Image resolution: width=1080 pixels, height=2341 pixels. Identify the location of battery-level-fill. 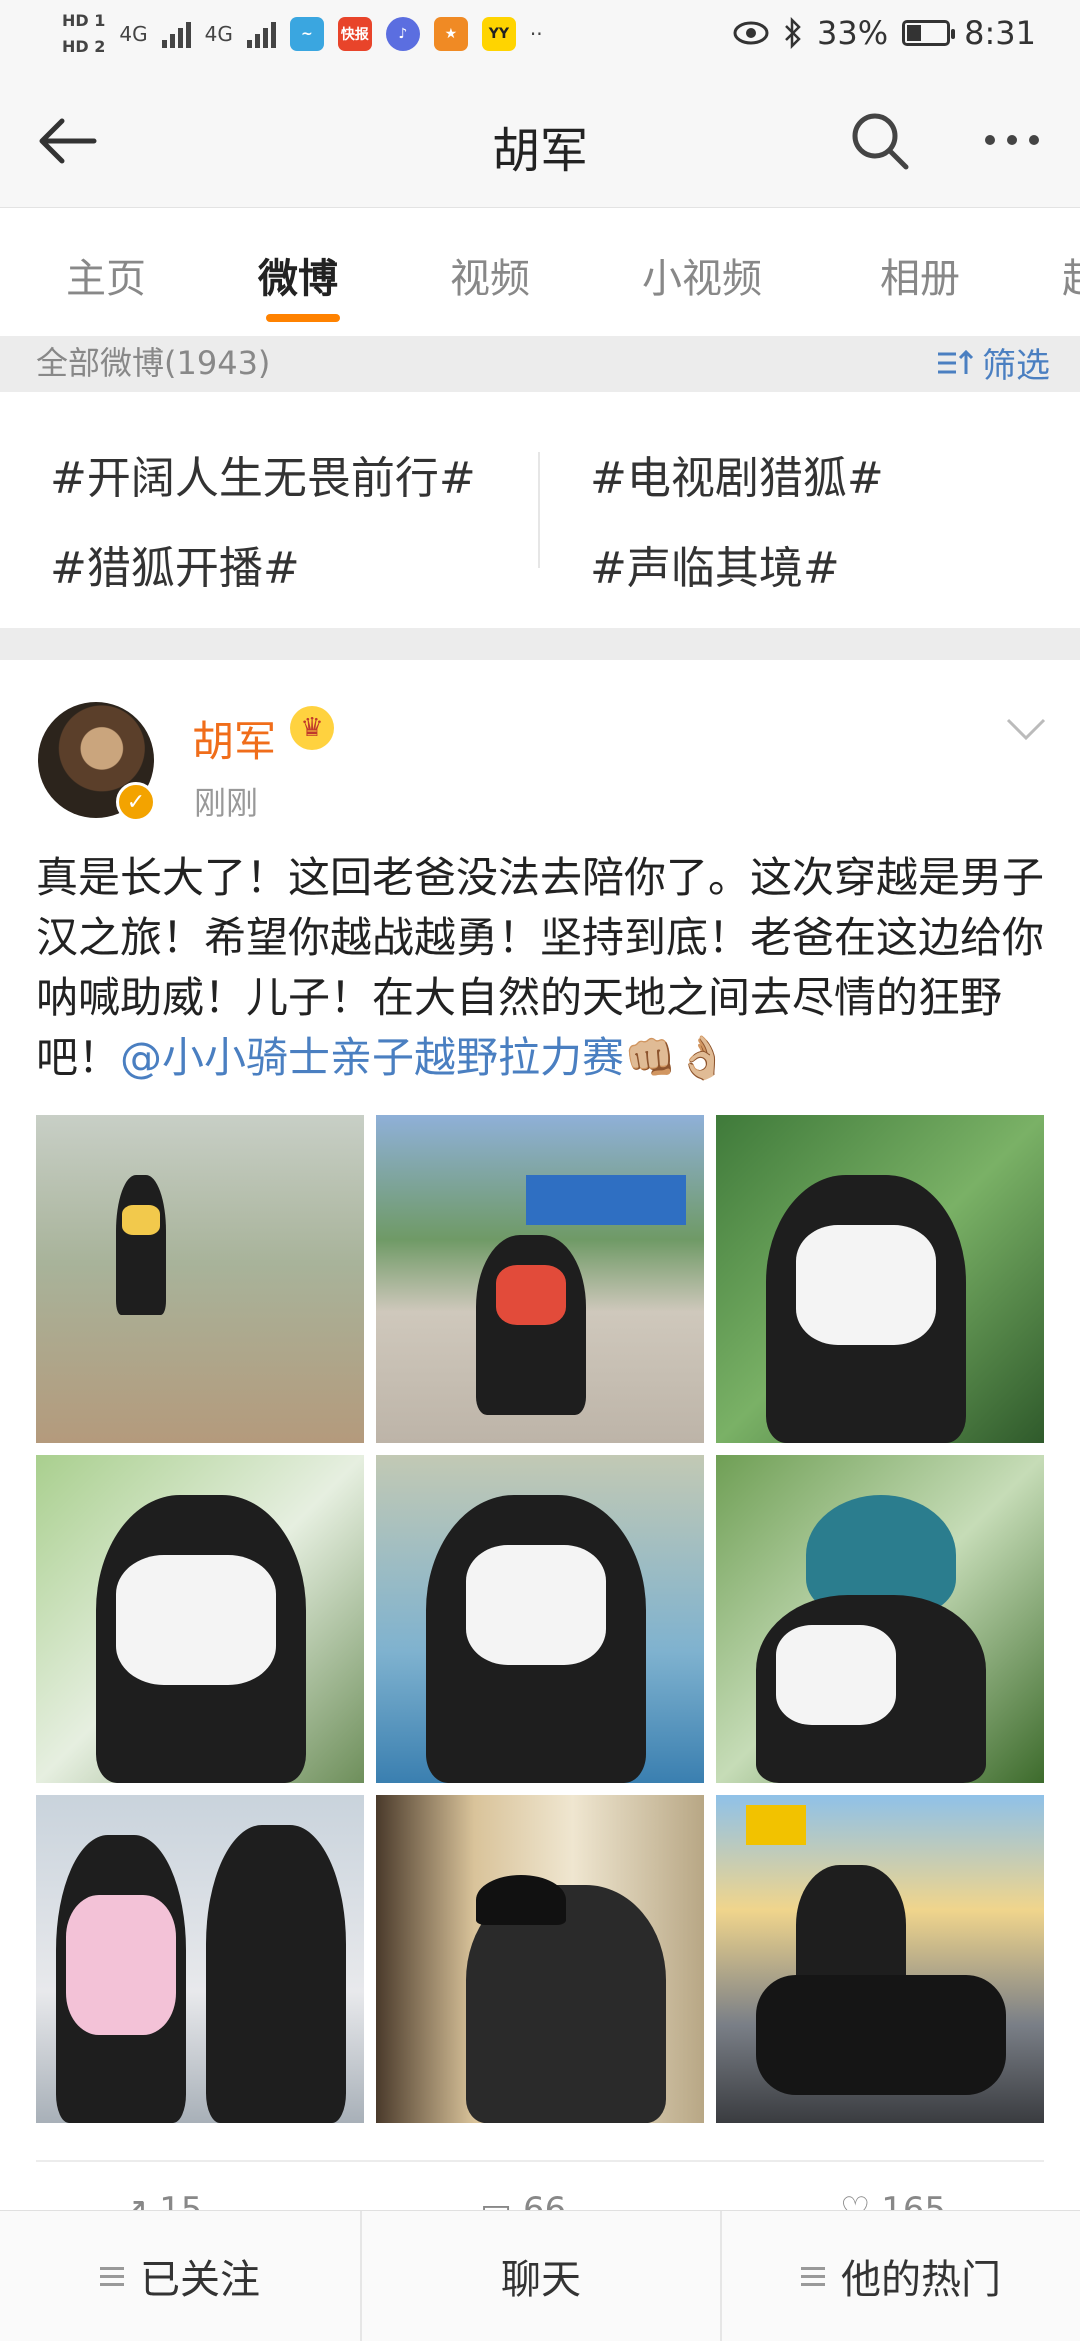
(914, 33).